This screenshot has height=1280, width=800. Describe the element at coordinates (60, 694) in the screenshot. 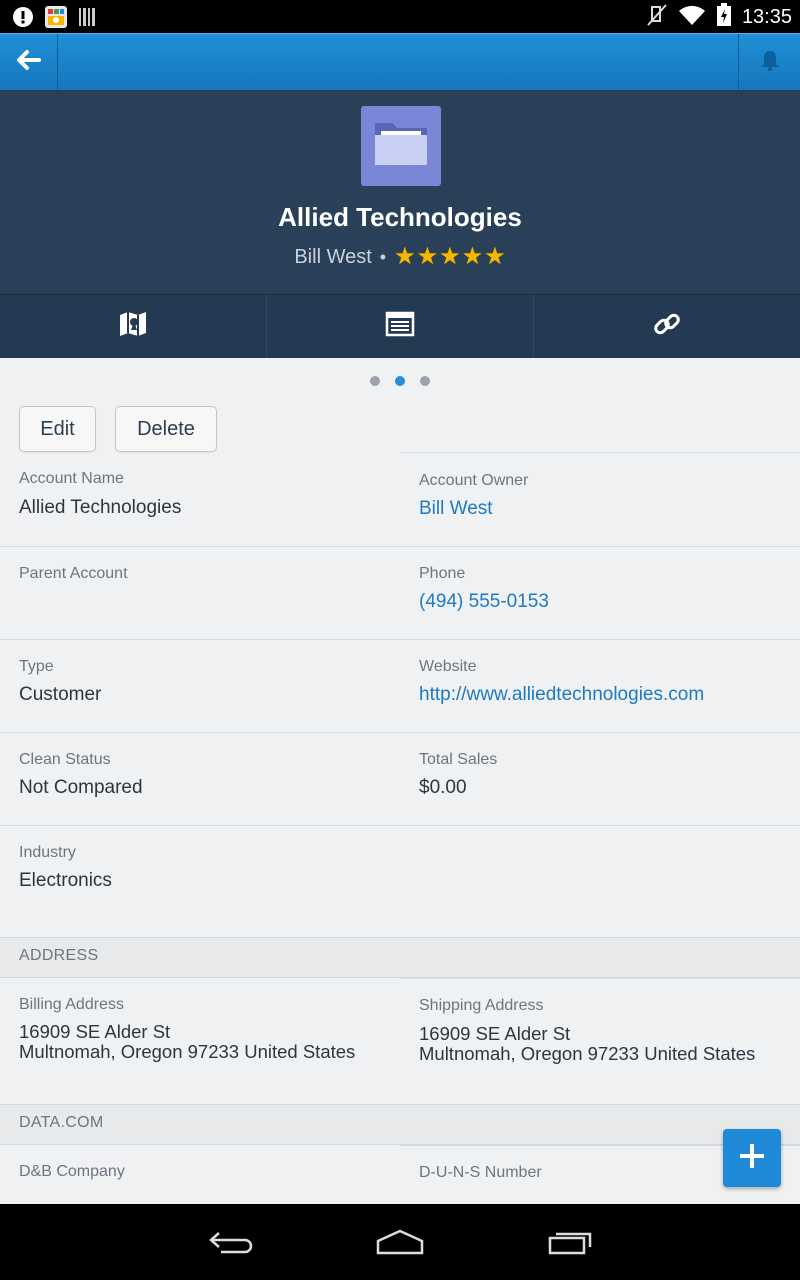

I see `type-value: Customer` at that location.